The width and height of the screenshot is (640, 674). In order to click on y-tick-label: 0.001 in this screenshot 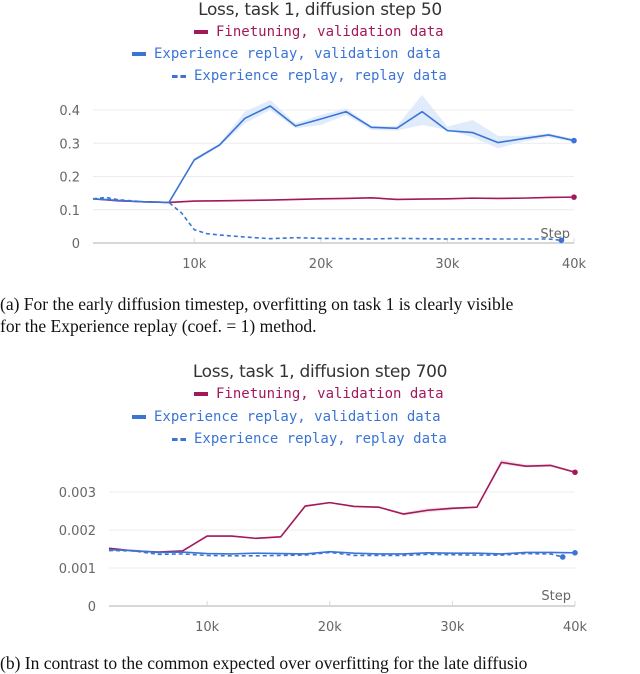, I will do `click(77, 569)`.